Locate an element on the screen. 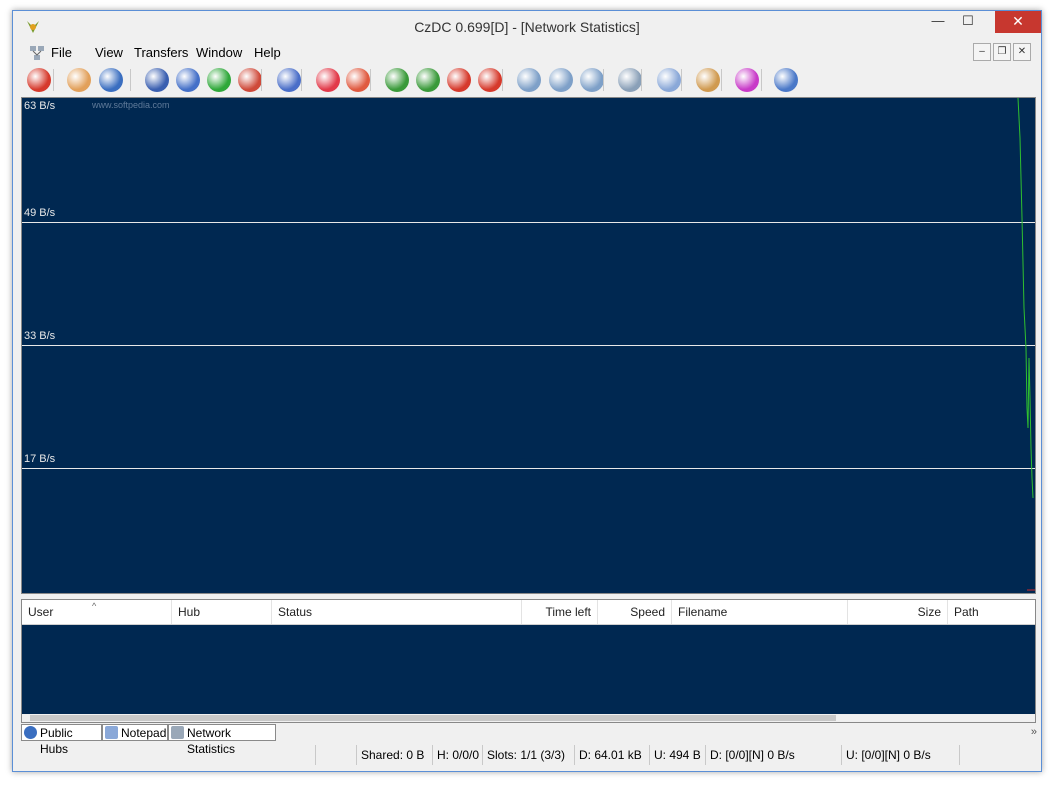 This screenshot has height=792, width=1064. user-icon is located at coordinates (358, 80).